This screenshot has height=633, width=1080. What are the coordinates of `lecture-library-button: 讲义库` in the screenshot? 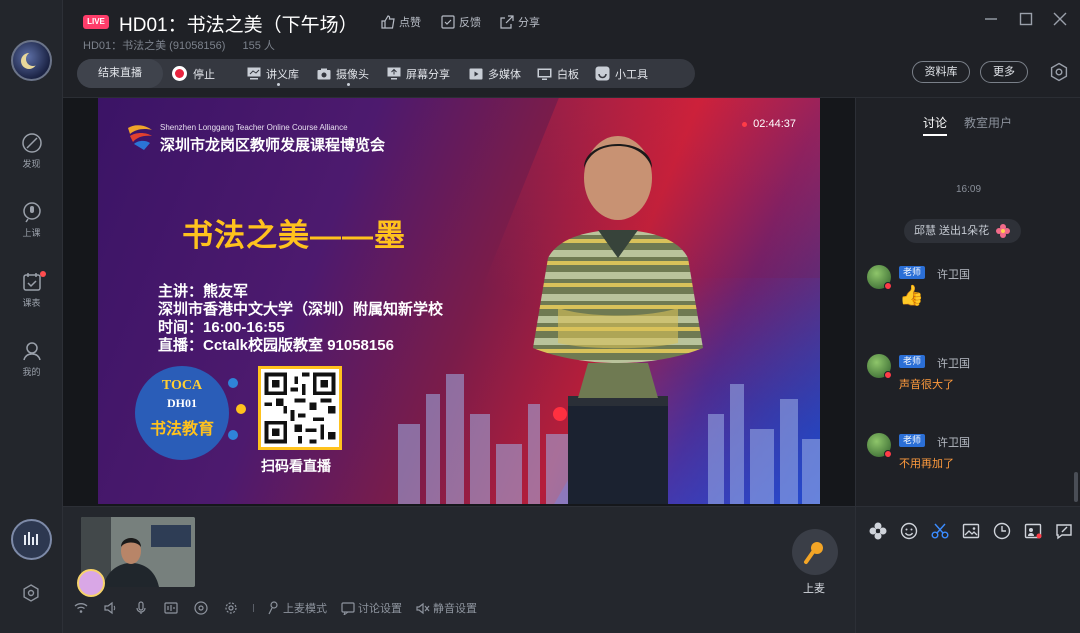 It's located at (273, 73).